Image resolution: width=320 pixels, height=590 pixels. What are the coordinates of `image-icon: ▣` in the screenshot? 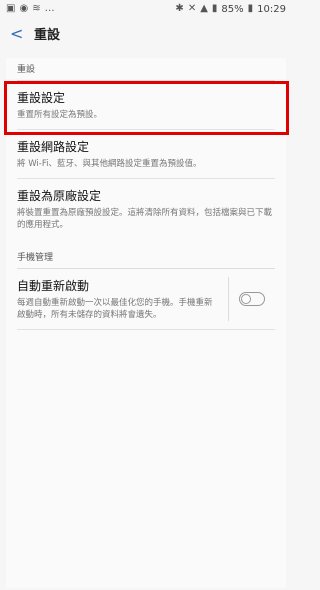 It's located at (11, 8).